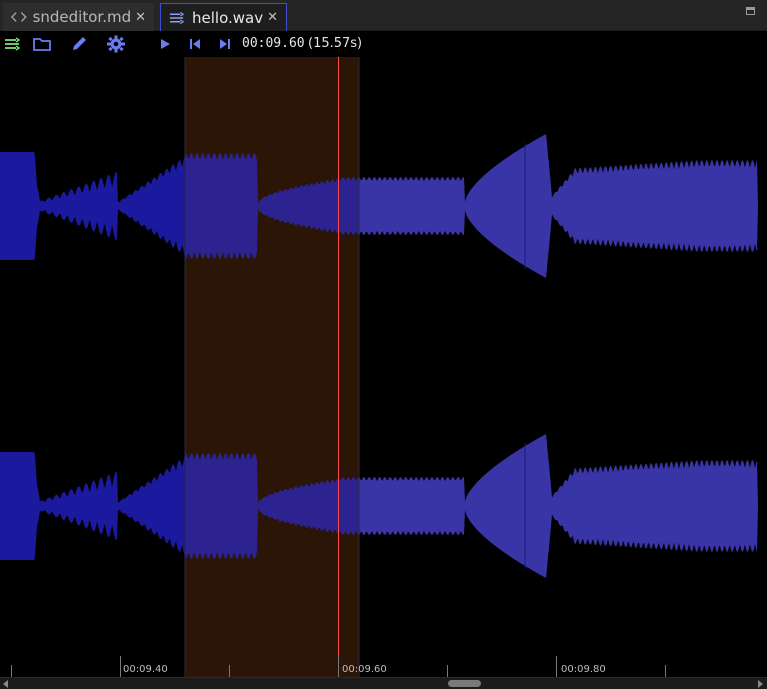 The image size is (767, 689). Describe the element at coordinates (583, 669) in the screenshot. I see `ruler-label: 00:09.80` at that location.